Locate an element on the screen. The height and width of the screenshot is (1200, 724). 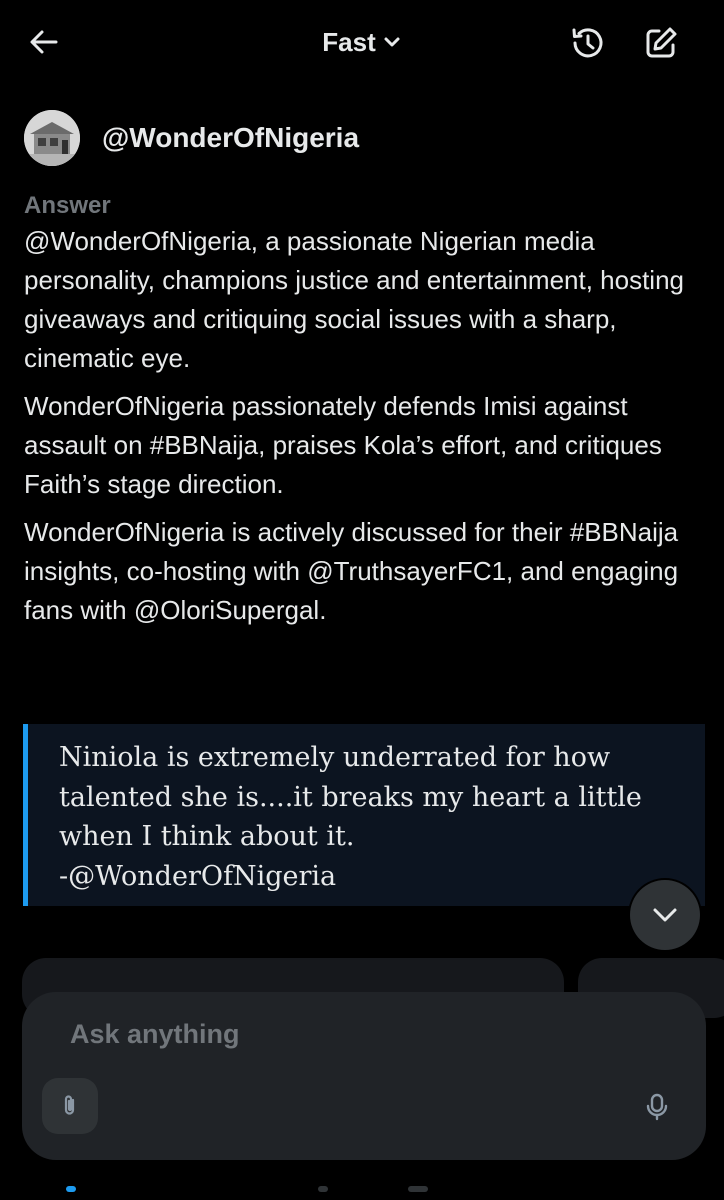
history-button is located at coordinates (587, 43).